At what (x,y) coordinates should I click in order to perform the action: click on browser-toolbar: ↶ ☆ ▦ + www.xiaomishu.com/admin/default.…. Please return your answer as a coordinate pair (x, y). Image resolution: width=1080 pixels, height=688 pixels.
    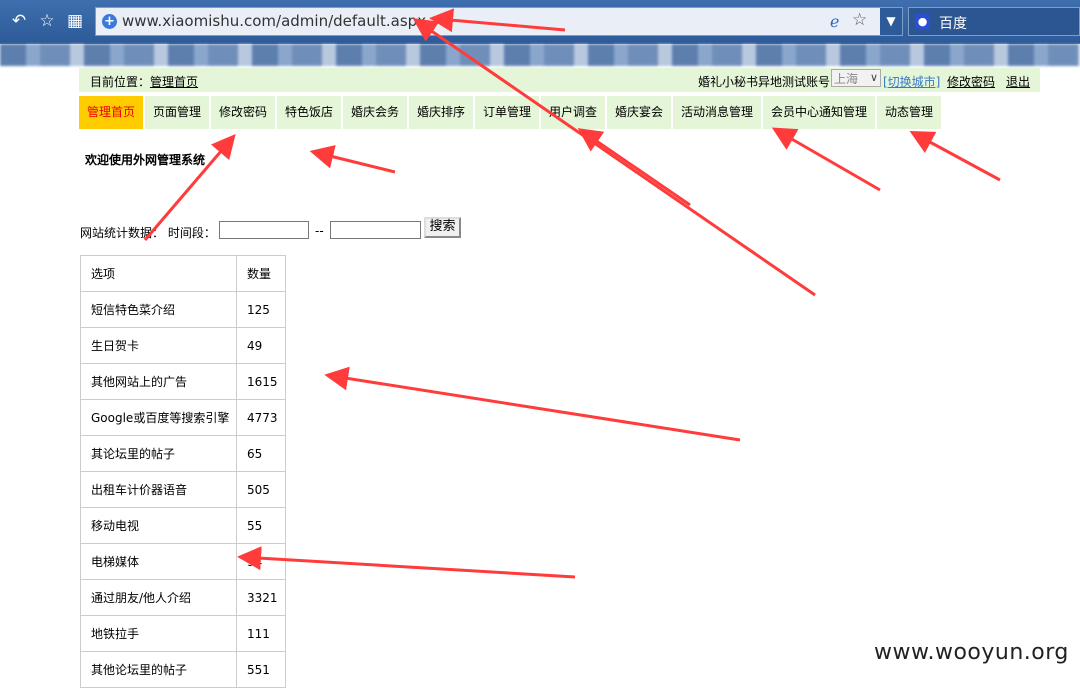
    Looking at the image, I should click on (540, 22).